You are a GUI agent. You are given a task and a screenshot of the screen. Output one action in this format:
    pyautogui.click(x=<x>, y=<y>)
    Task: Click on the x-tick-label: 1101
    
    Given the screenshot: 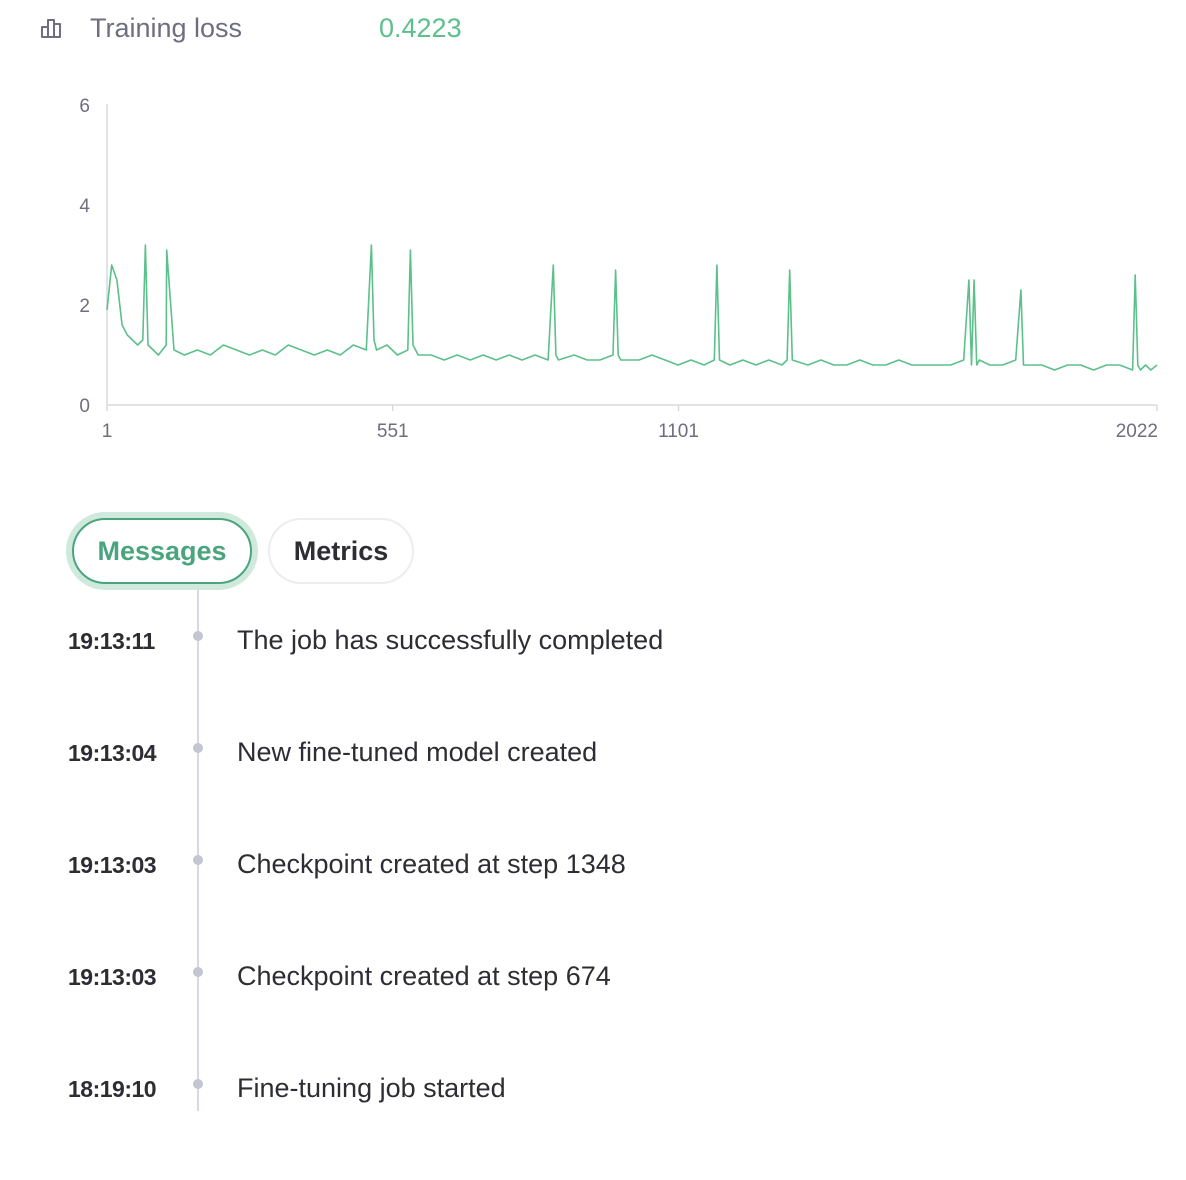 What is the action you would take?
    pyautogui.click(x=678, y=431)
    